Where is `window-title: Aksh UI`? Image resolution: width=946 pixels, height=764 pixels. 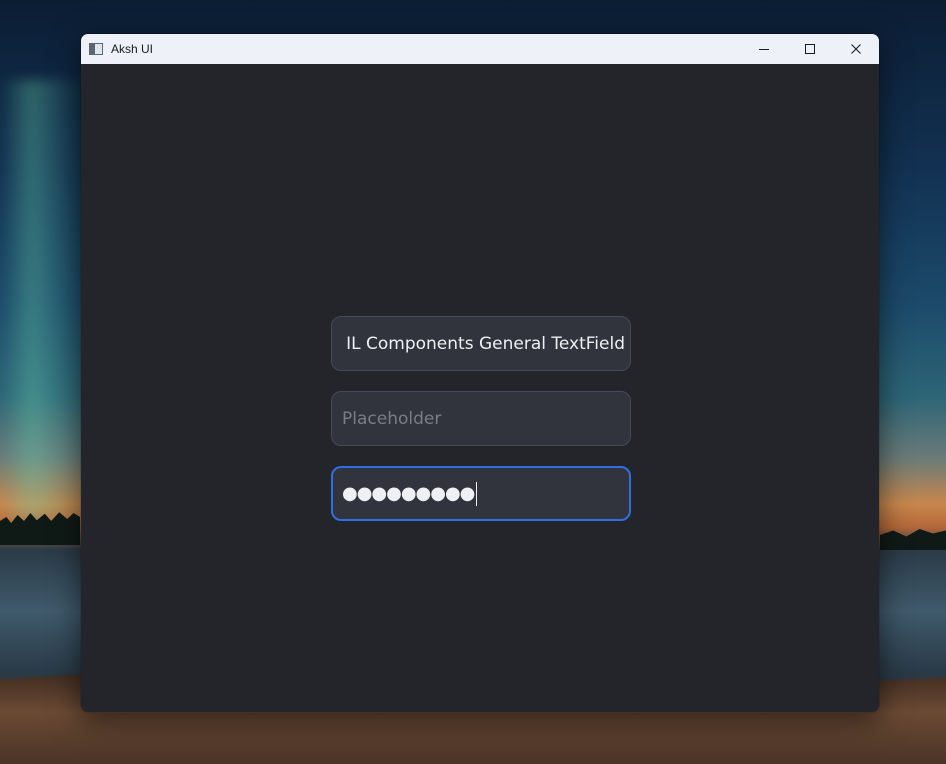
window-title: Aksh UI is located at coordinates (132, 49).